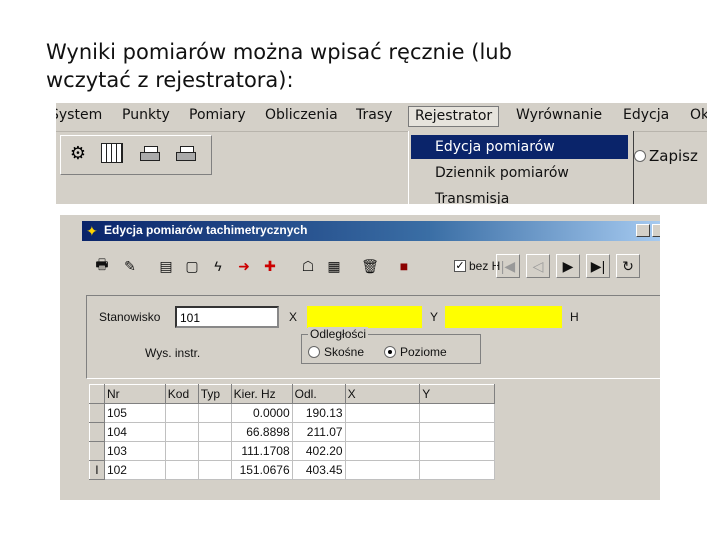 Image resolution: width=720 pixels, height=540 pixels. What do you see at coordinates (338, 334) in the screenshot?
I see `distance-group-label: Odległości` at bounding box center [338, 334].